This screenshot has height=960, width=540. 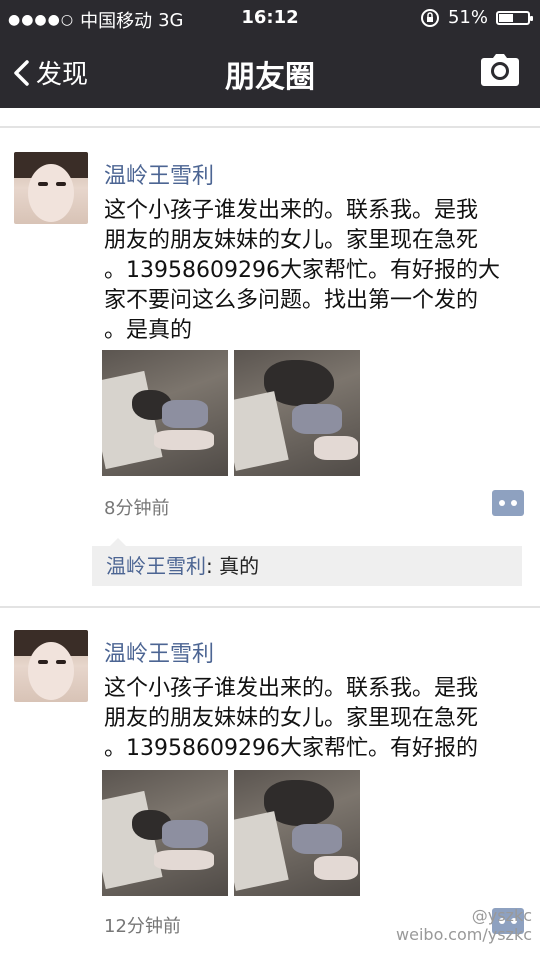 I want to click on camera-button, so click(x=500, y=72).